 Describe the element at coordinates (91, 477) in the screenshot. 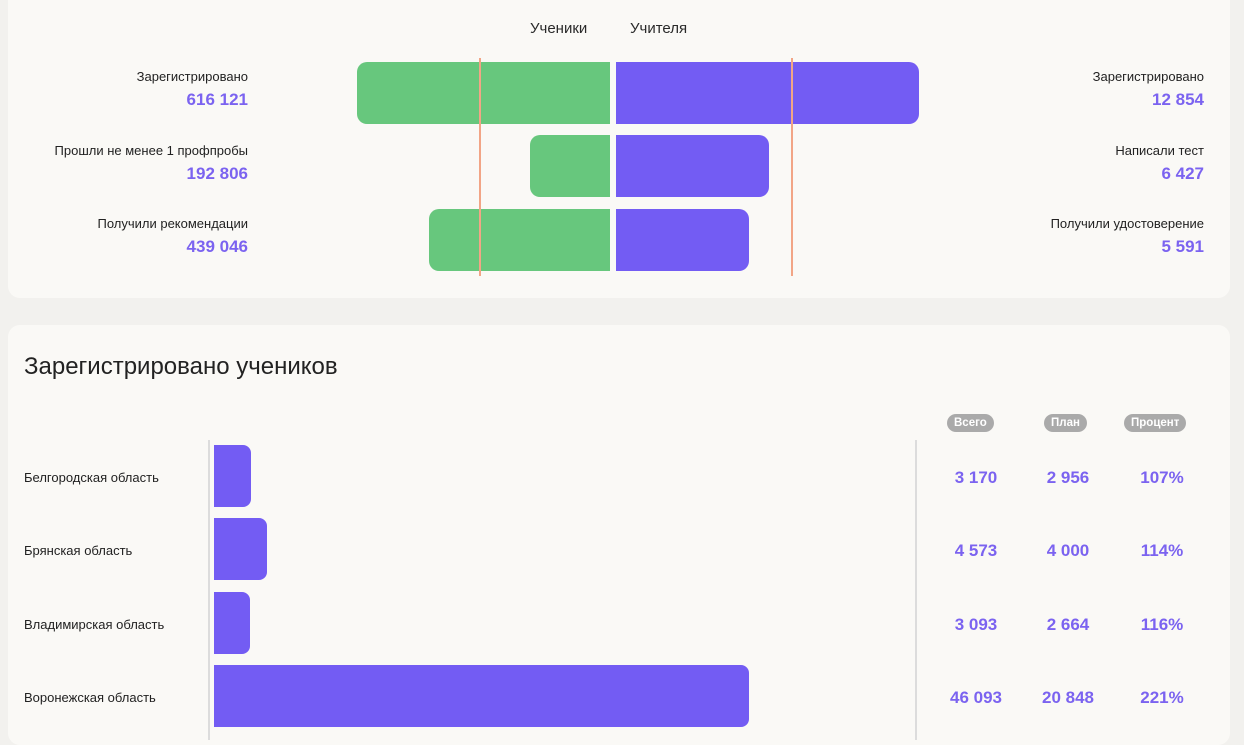

I see `region-label: Белгородская область` at that location.